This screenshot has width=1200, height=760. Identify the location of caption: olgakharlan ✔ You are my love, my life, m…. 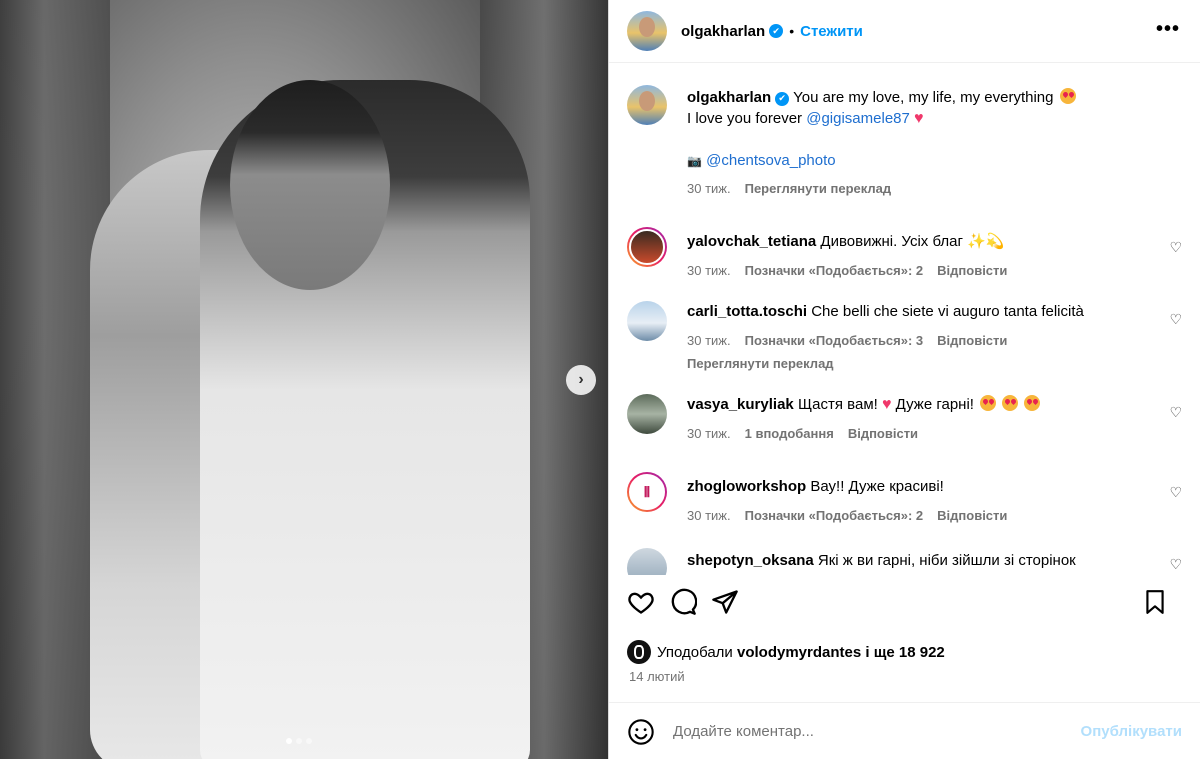
(904, 142).